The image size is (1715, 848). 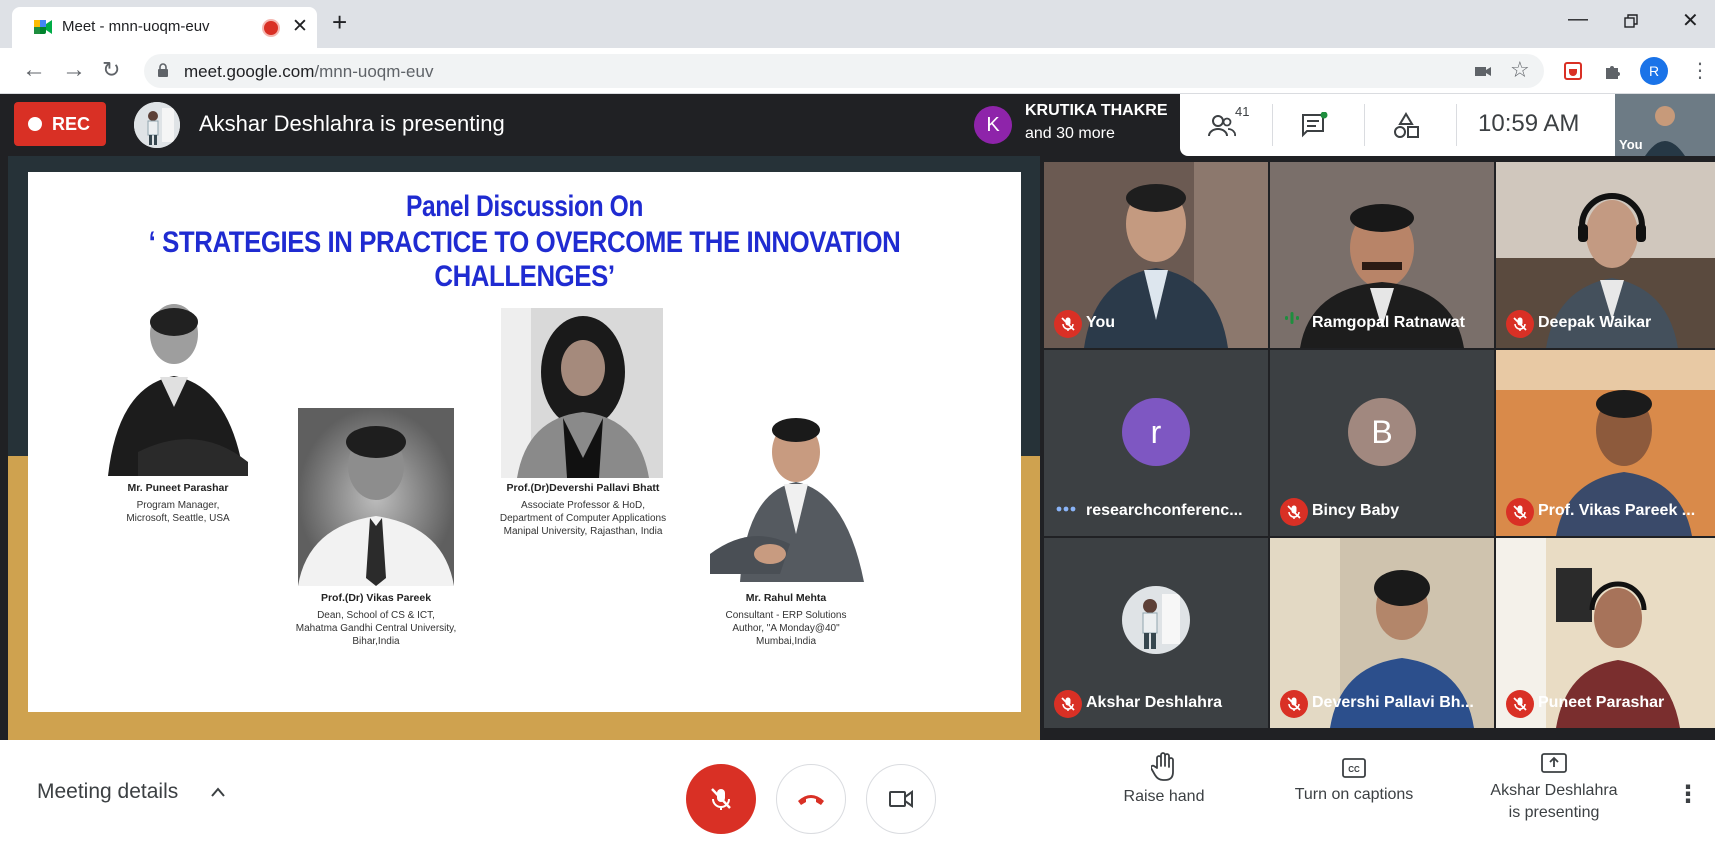 I want to click on raise-hand-button: Raise hand, so click(x=1164, y=779).